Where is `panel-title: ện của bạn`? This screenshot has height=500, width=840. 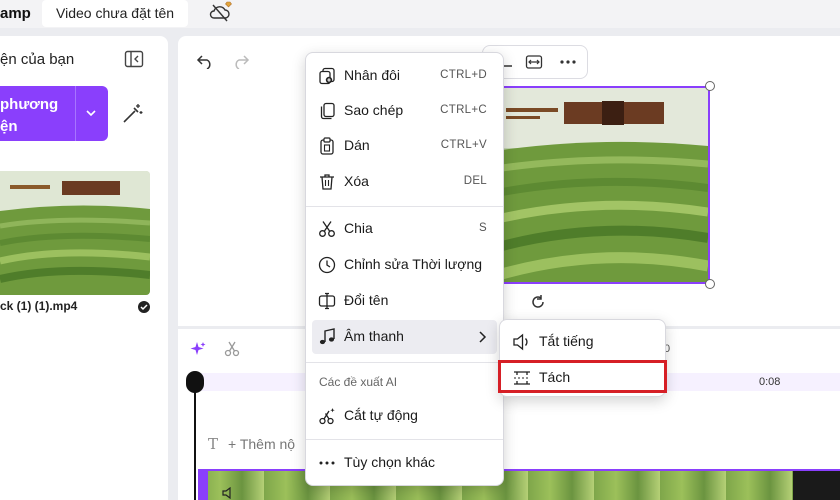
panel-title: ện của bạn is located at coordinates (37, 59).